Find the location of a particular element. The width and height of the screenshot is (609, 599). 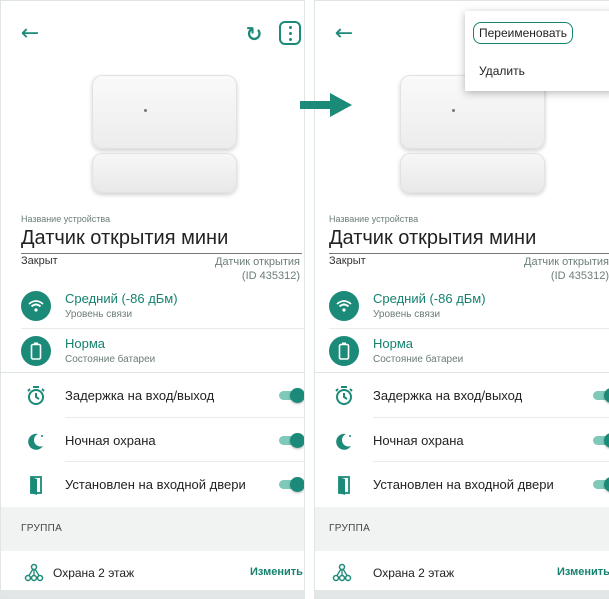

rename-menu-item: Переименовать is located at coordinates (523, 33).